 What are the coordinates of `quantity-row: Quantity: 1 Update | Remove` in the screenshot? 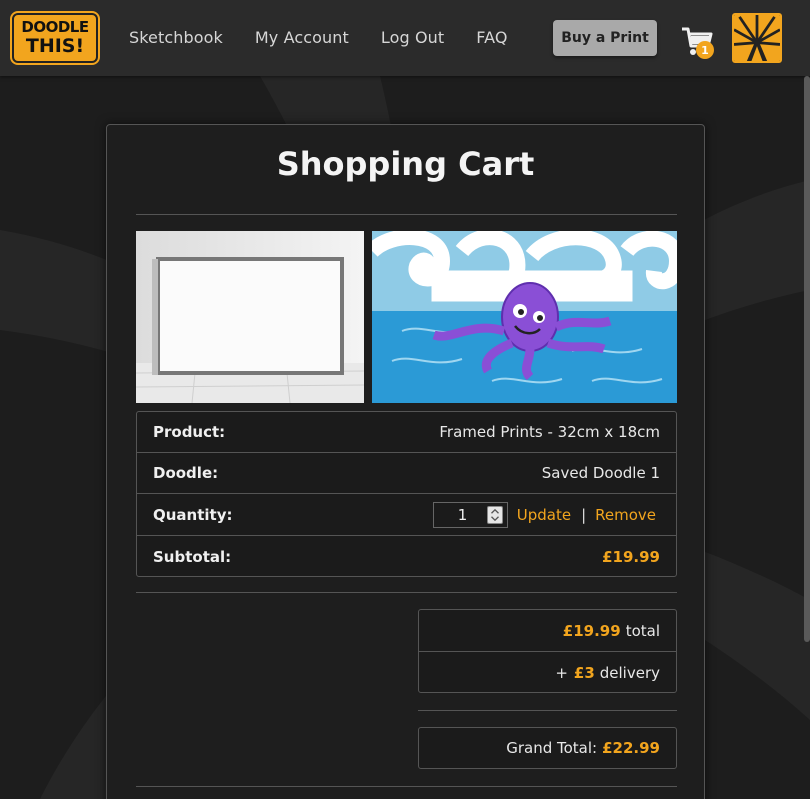 It's located at (406, 515).